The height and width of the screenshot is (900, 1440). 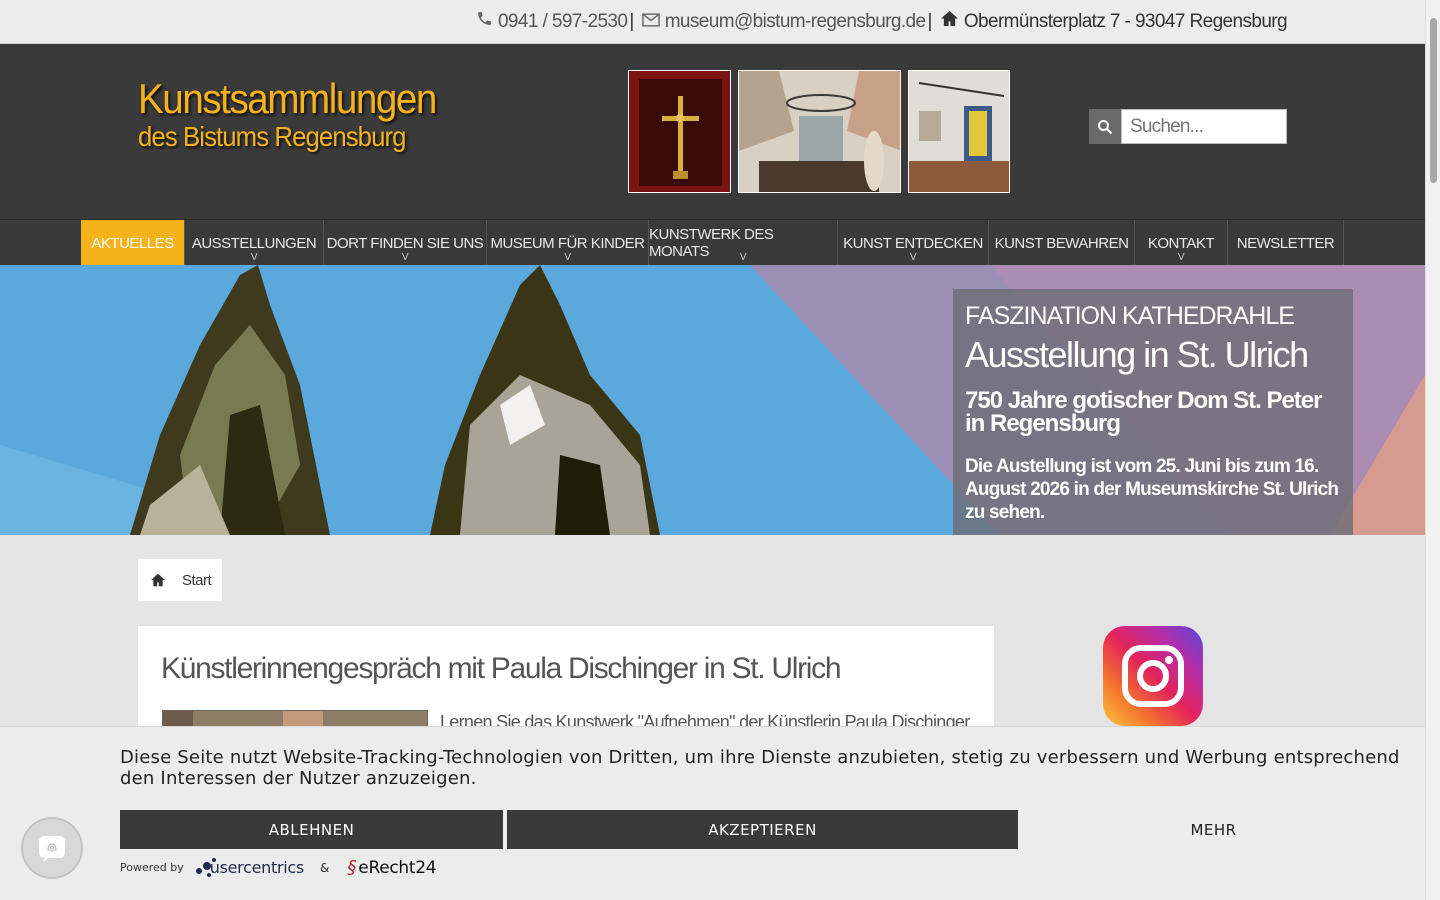 I want to click on fingerprint-icon, so click(x=52, y=849).